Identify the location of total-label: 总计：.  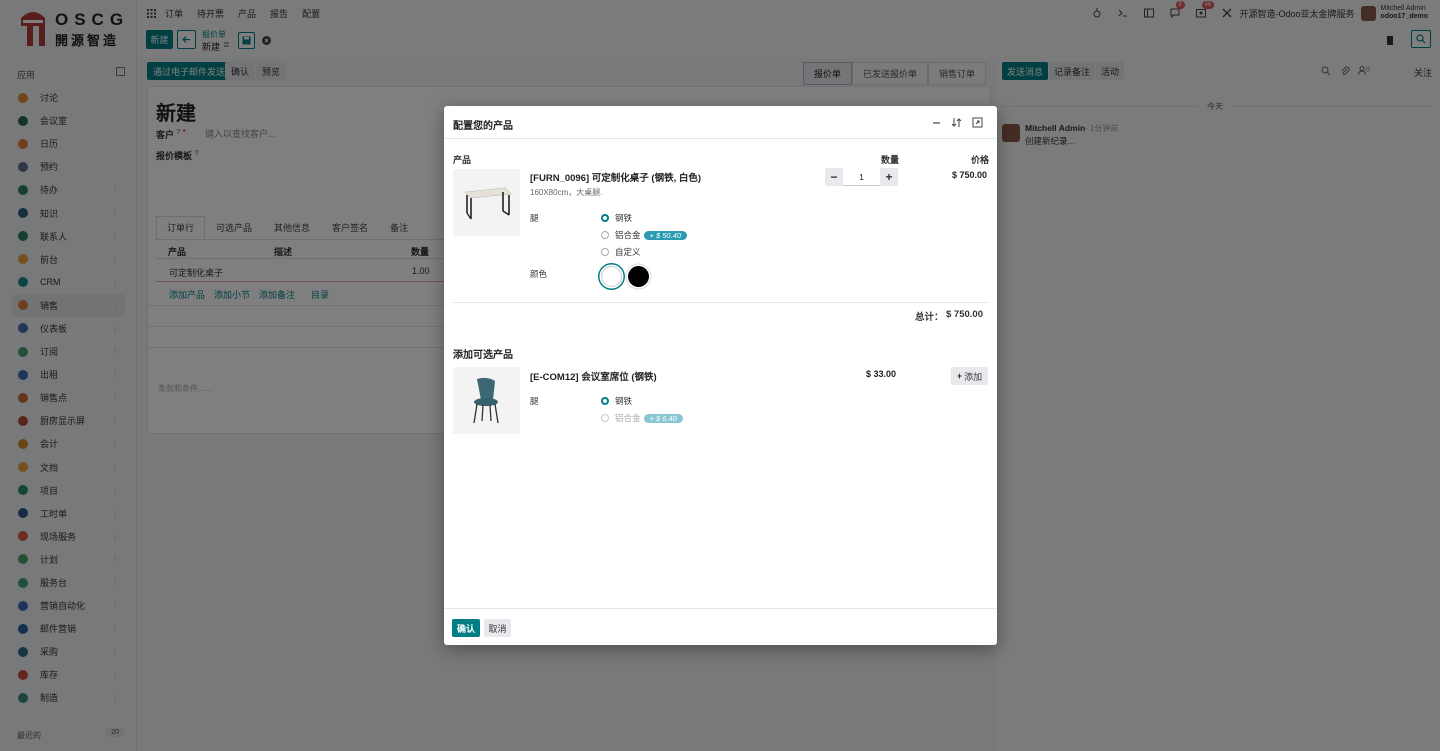
(929, 317).